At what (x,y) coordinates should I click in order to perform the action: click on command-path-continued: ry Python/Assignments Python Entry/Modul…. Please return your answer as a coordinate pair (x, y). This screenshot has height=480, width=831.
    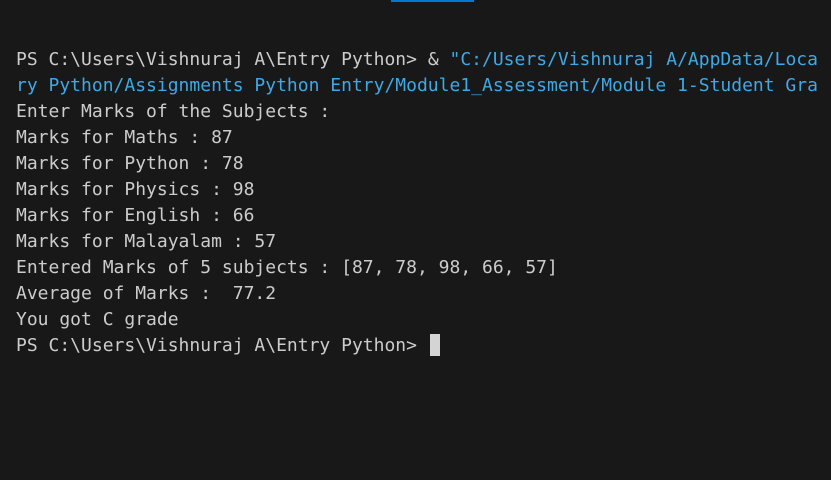
    Looking at the image, I should click on (417, 85).